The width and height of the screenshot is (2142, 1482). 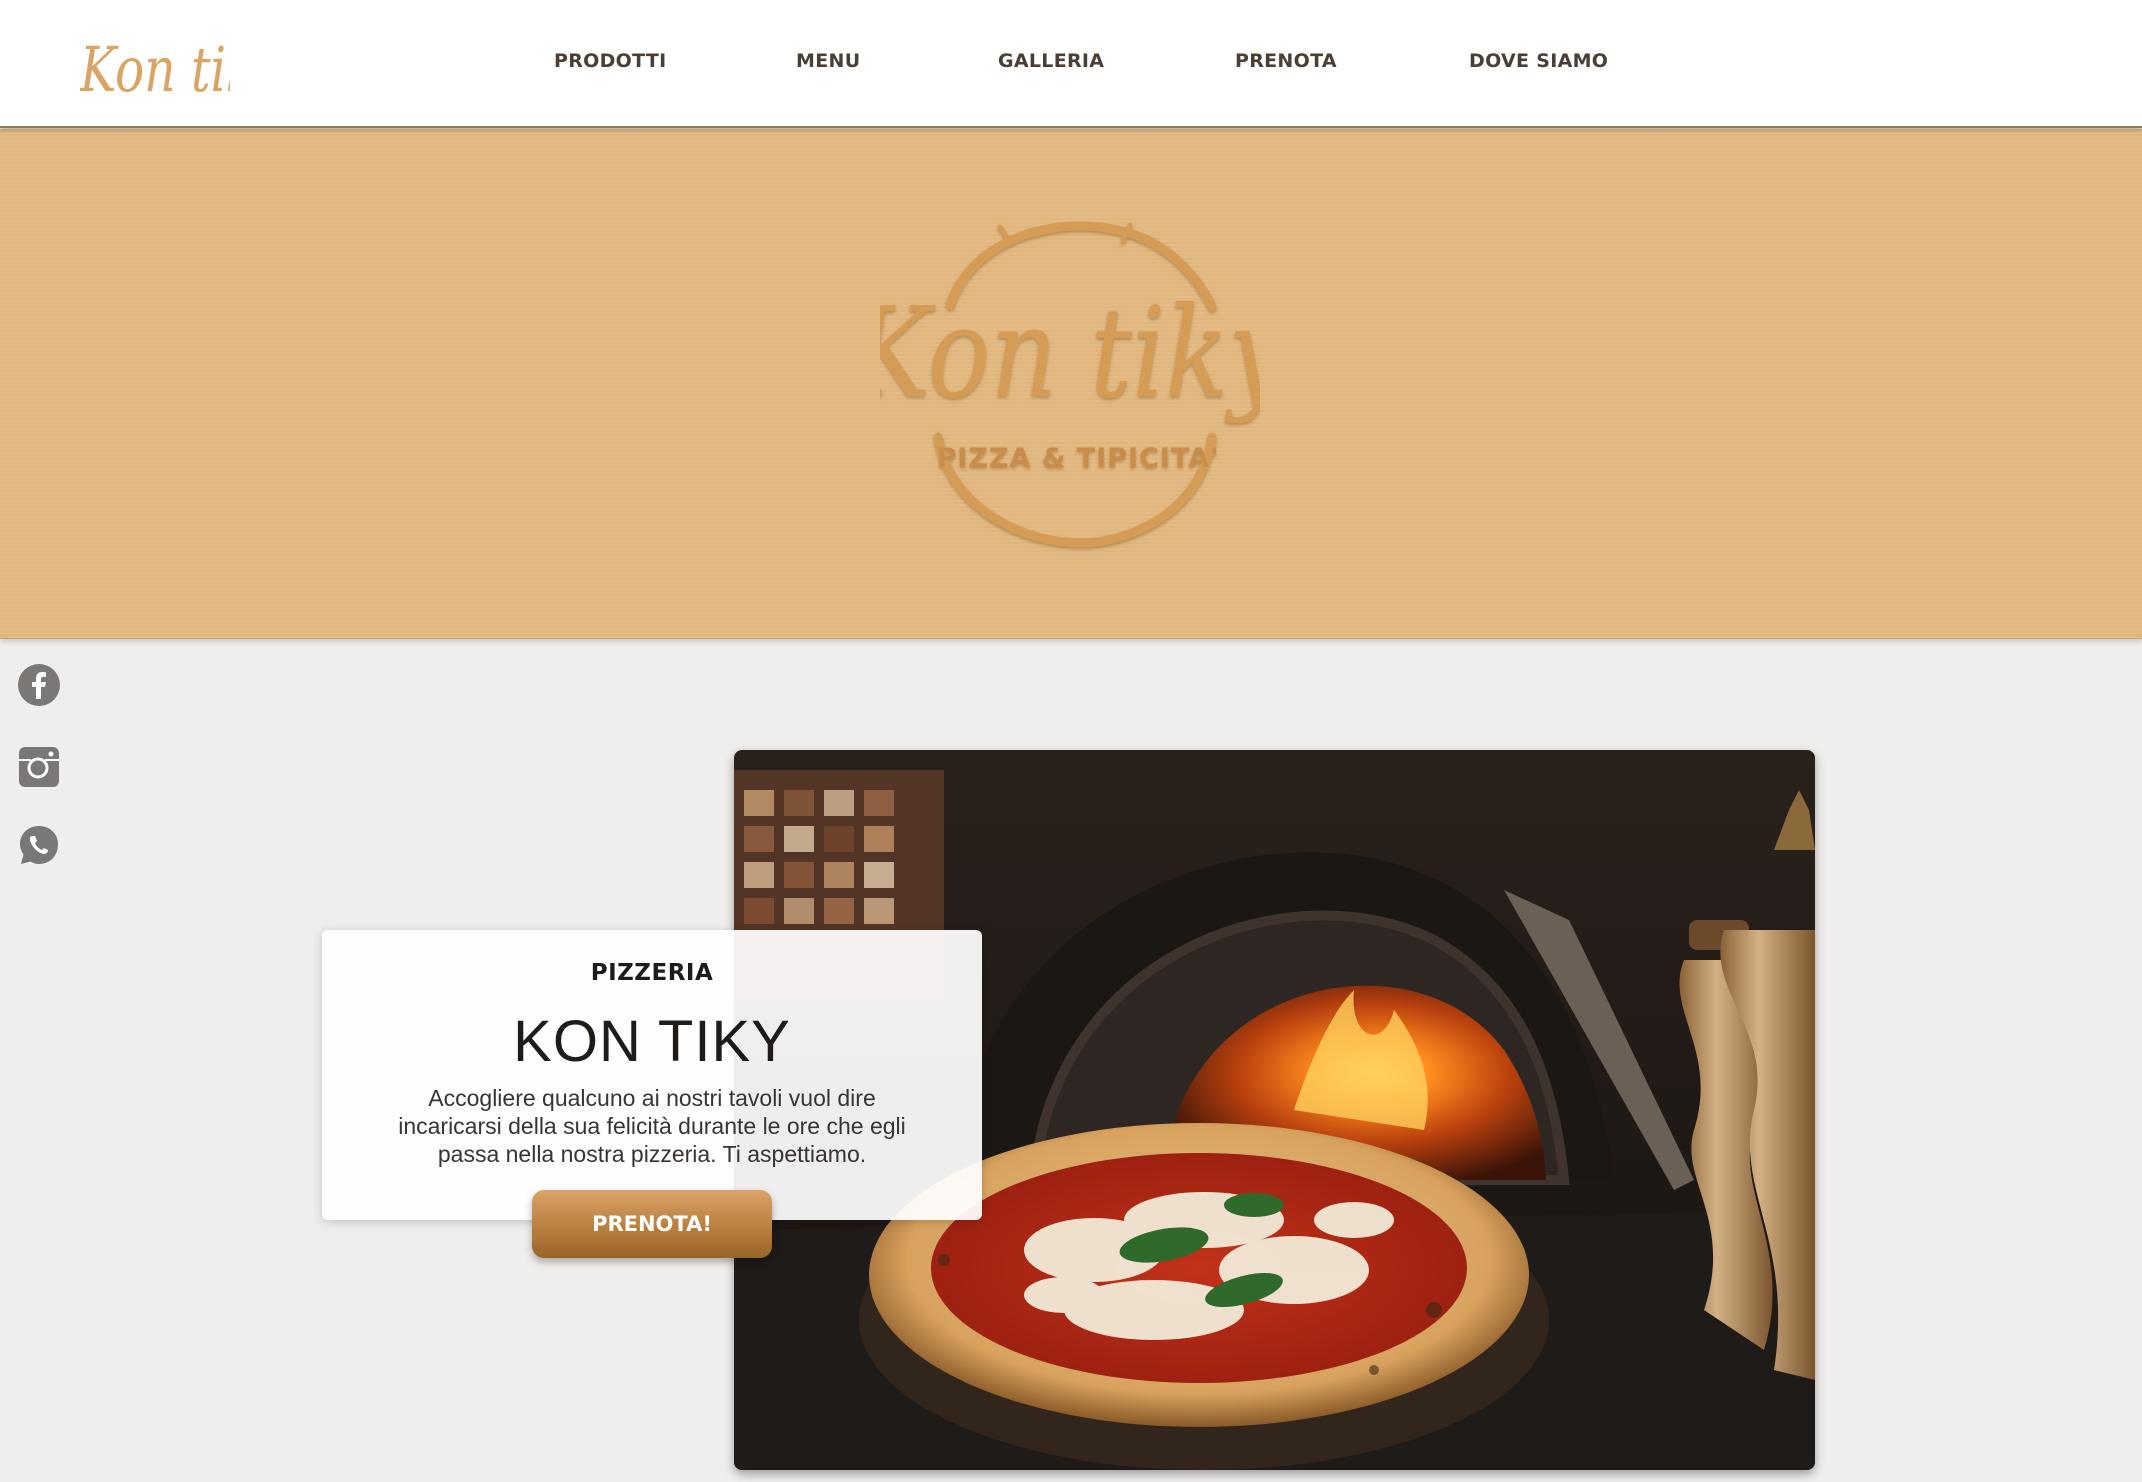 I want to click on nav-dove-siamo: DOVE SIAMO, so click(x=1538, y=61).